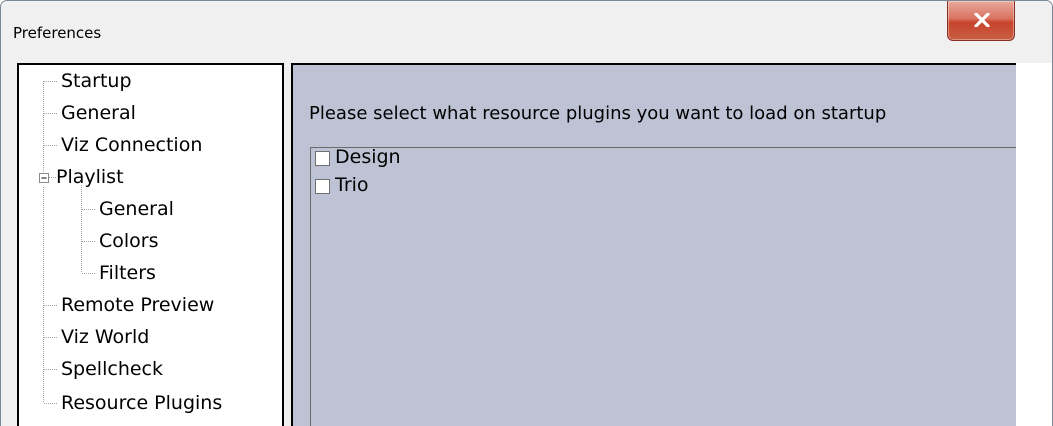  What do you see at coordinates (90, 177) in the screenshot?
I see `tree-item-playlist: Playlist` at bounding box center [90, 177].